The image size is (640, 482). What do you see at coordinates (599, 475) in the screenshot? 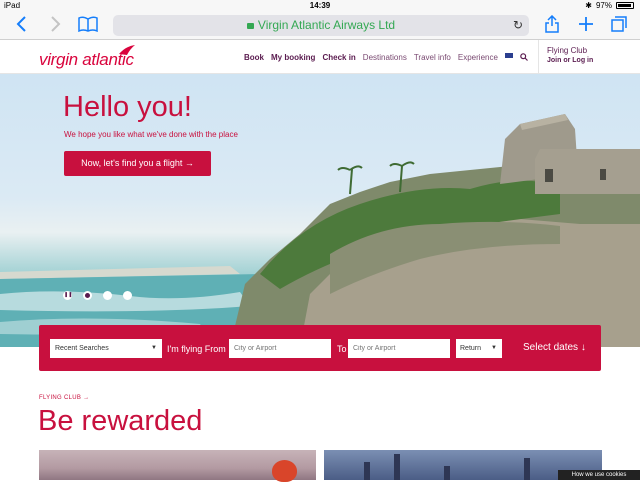
I see `cookie-notice: How we use cookies` at bounding box center [599, 475].